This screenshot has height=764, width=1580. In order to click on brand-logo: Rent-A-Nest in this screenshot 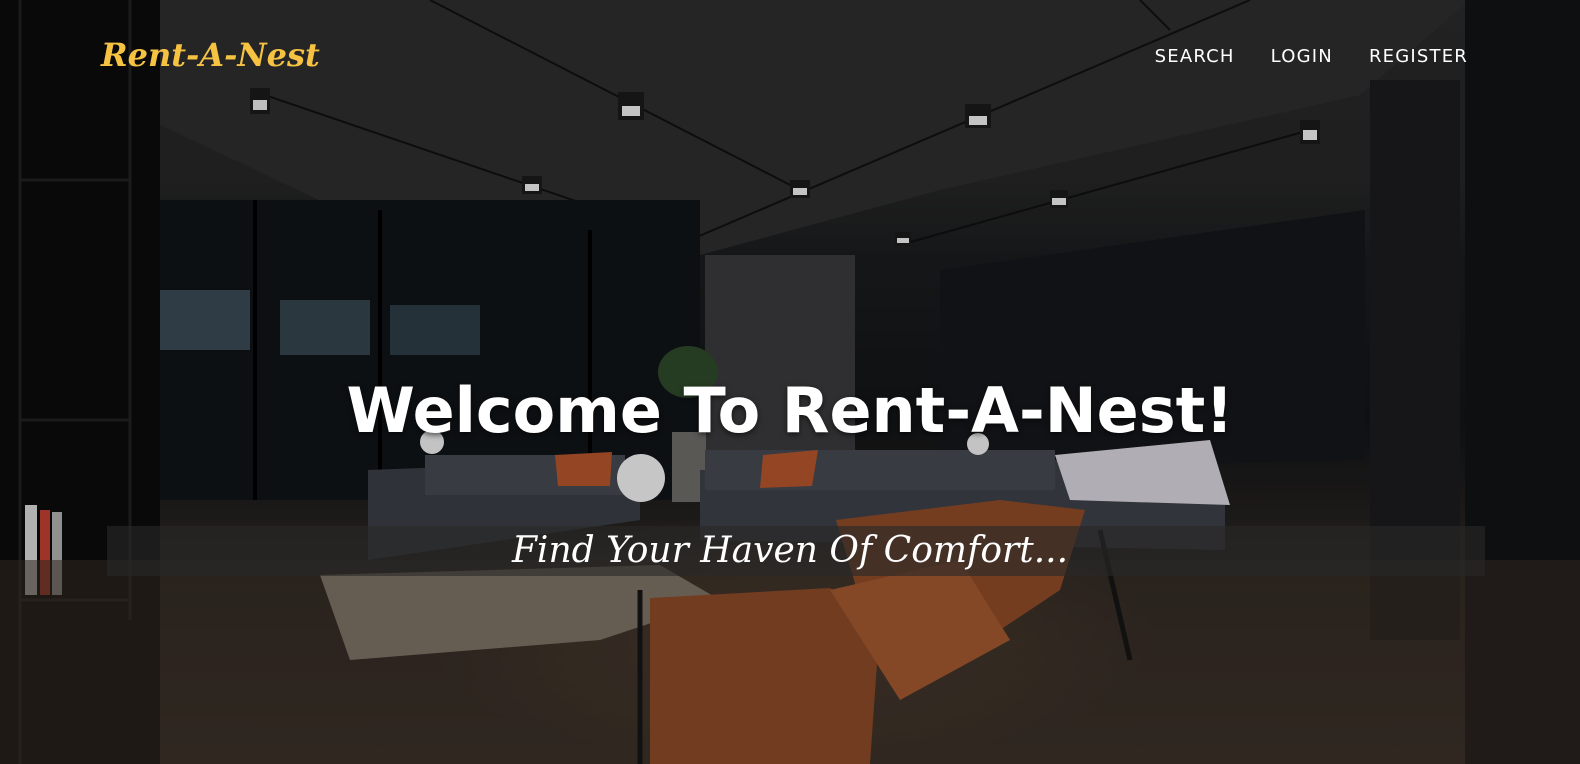, I will do `click(210, 55)`.